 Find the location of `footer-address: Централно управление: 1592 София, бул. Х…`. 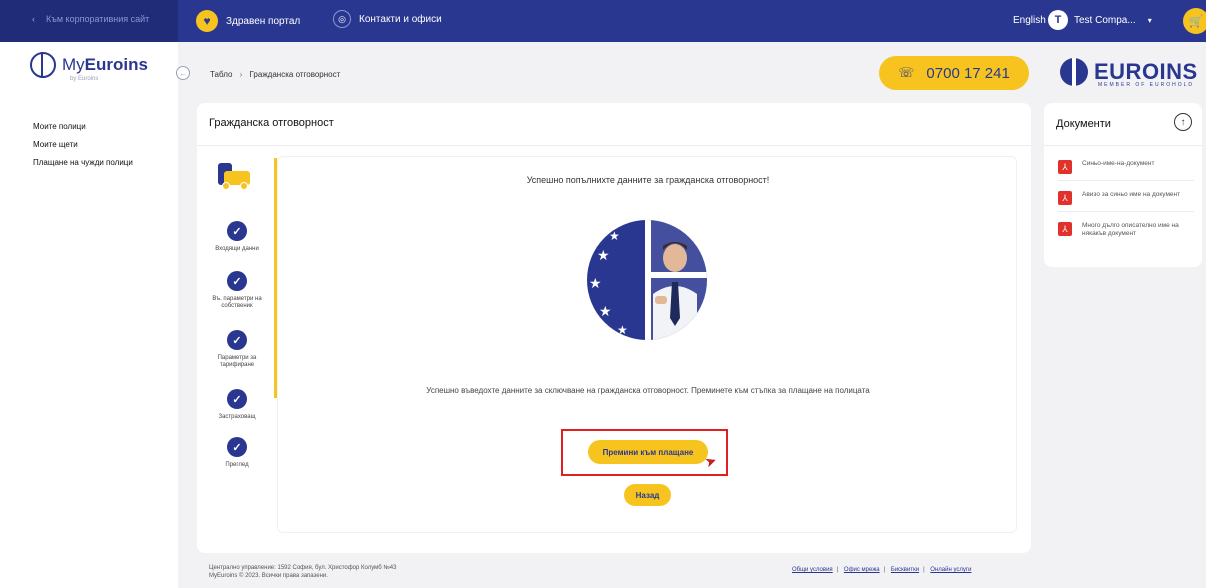

footer-address: Централно управление: 1592 София, бул. Х… is located at coordinates (303, 568).